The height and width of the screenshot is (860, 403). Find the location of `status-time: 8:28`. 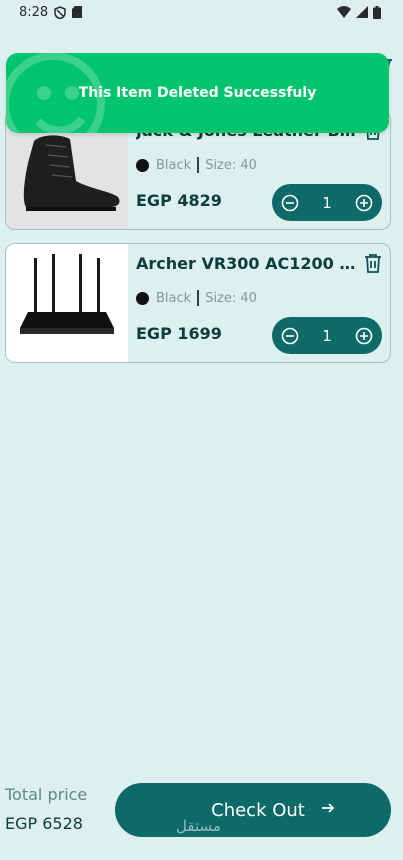

status-time: 8:28 is located at coordinates (34, 12).